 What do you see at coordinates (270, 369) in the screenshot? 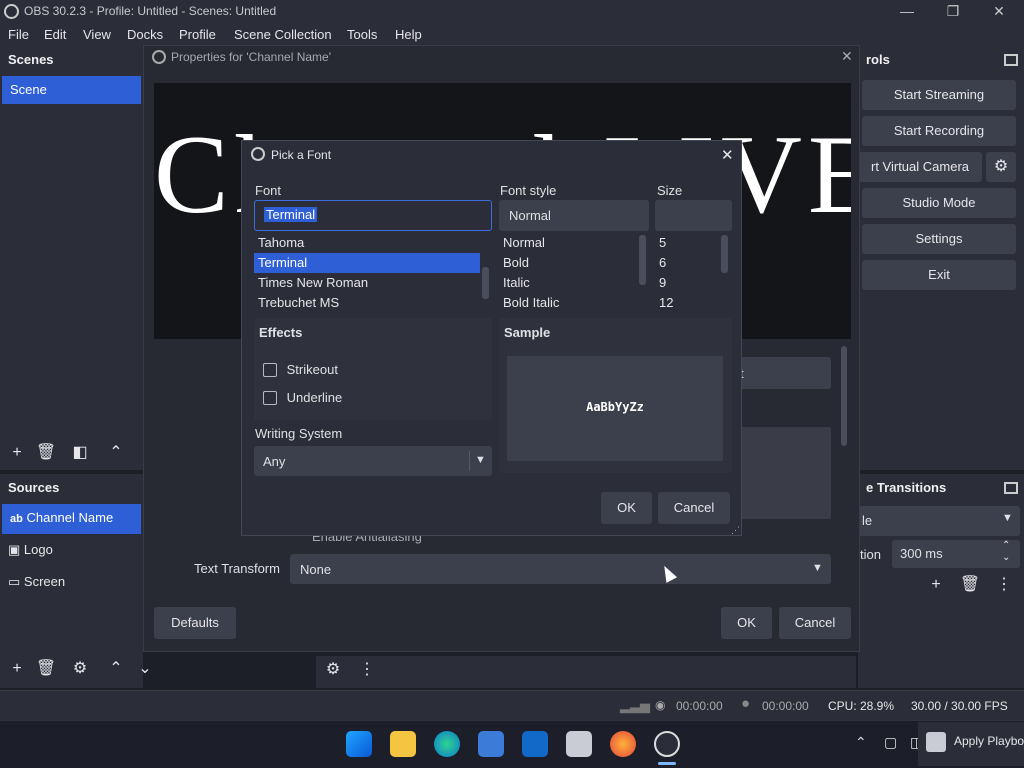
I see `strikeout-checkbox` at bounding box center [270, 369].